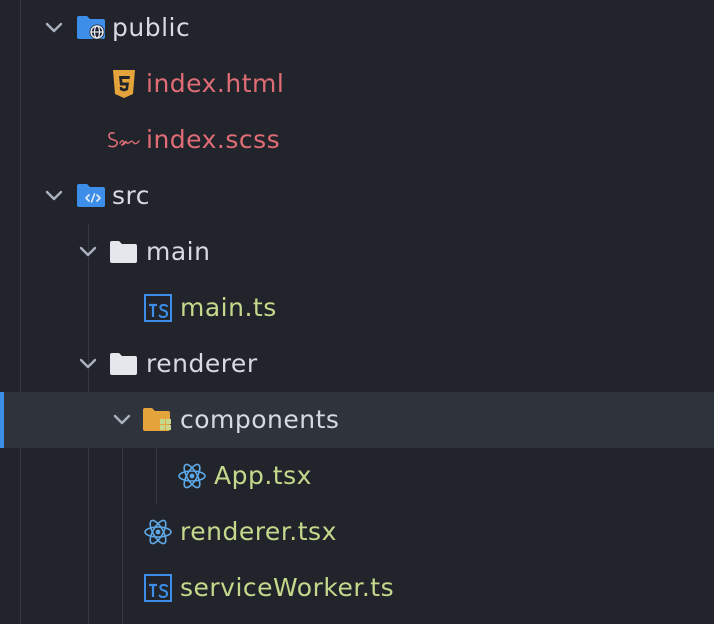 This screenshot has width=714, height=624. What do you see at coordinates (357, 532) in the screenshot?
I see `tree-item-renderer-tsx: renderer.tsx` at bounding box center [357, 532].